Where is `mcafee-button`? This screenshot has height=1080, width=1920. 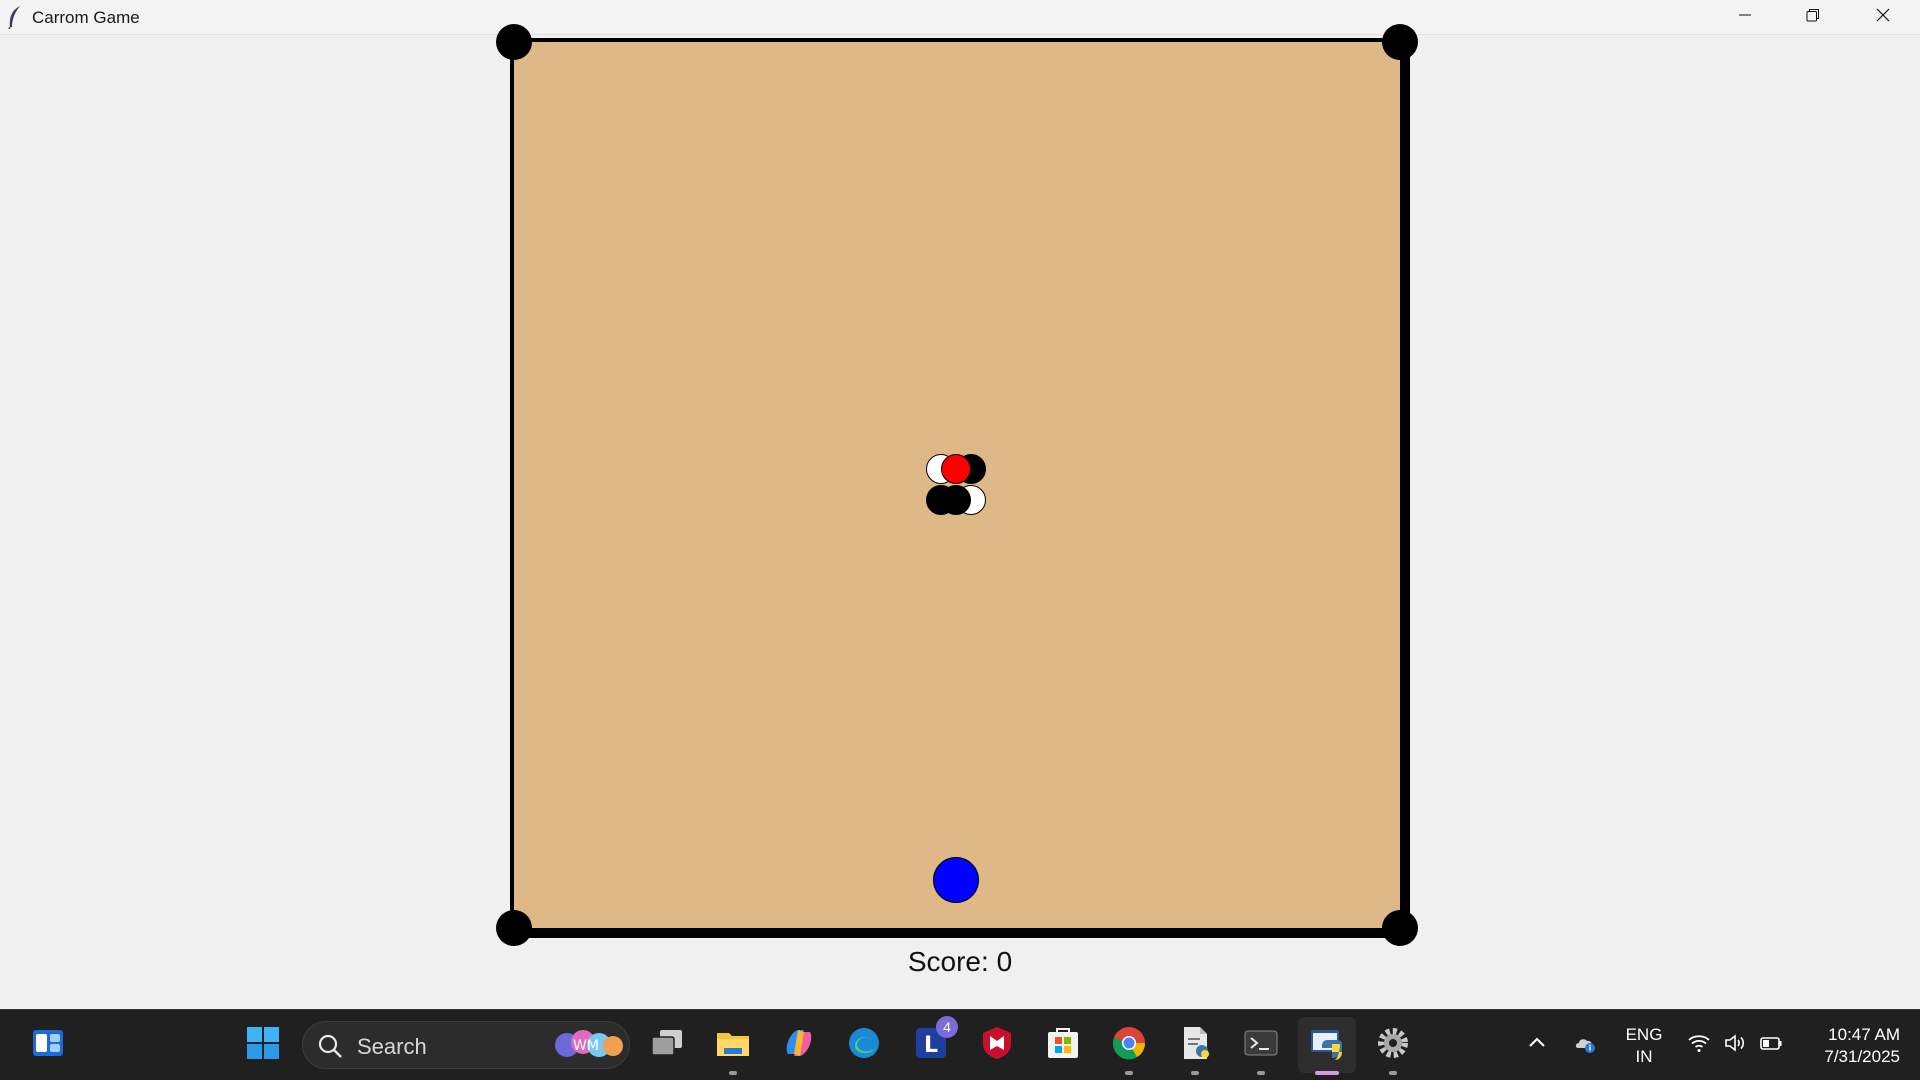 mcafee-button is located at coordinates (997, 1045).